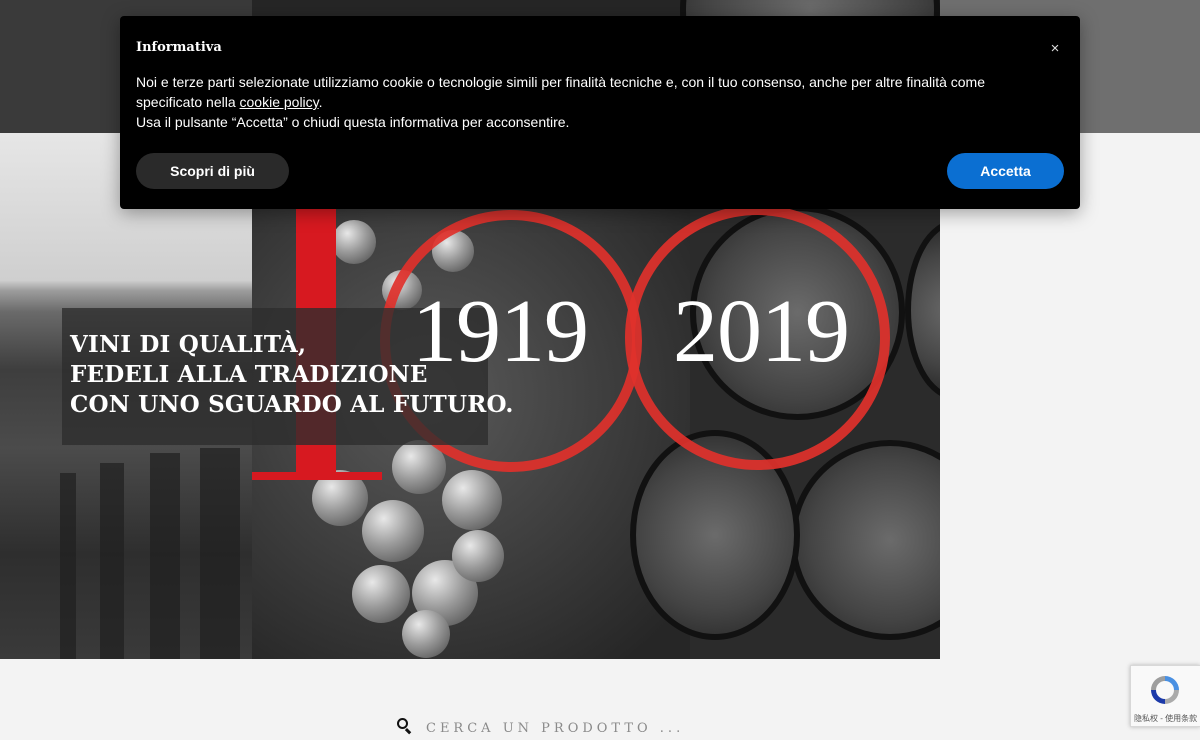 The height and width of the screenshot is (740, 1200). I want to click on close-icon: ×, so click(1055, 48).